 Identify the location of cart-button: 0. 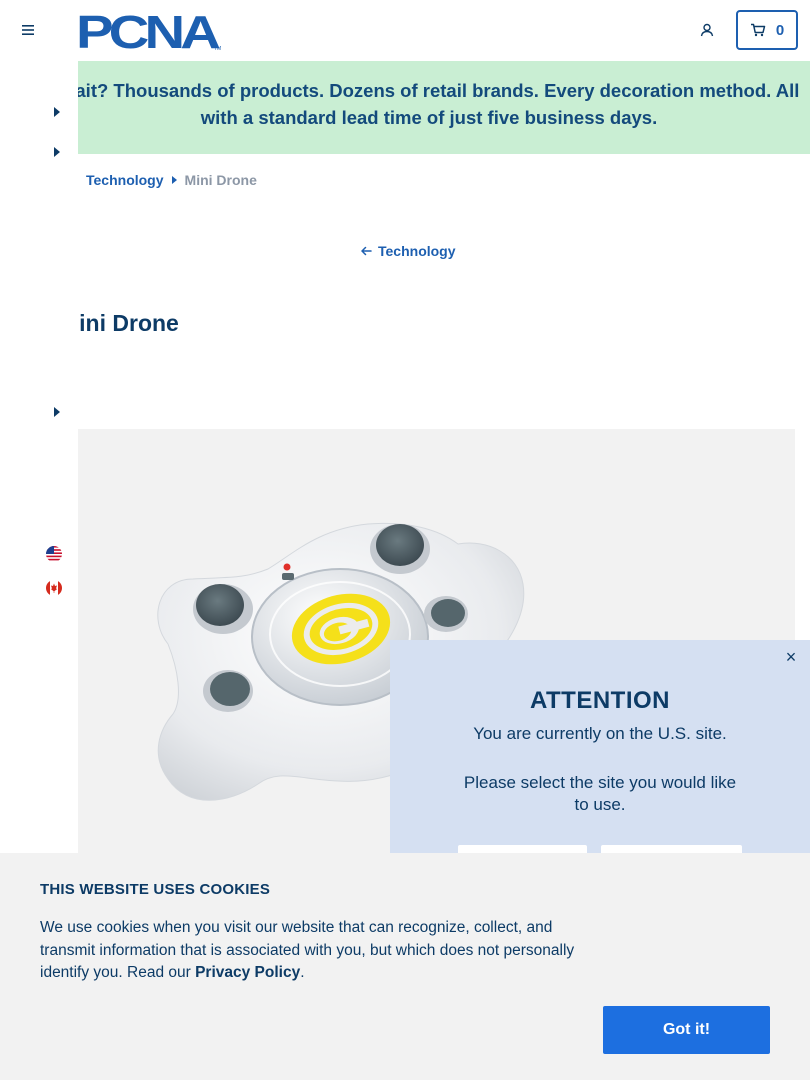
(767, 30).